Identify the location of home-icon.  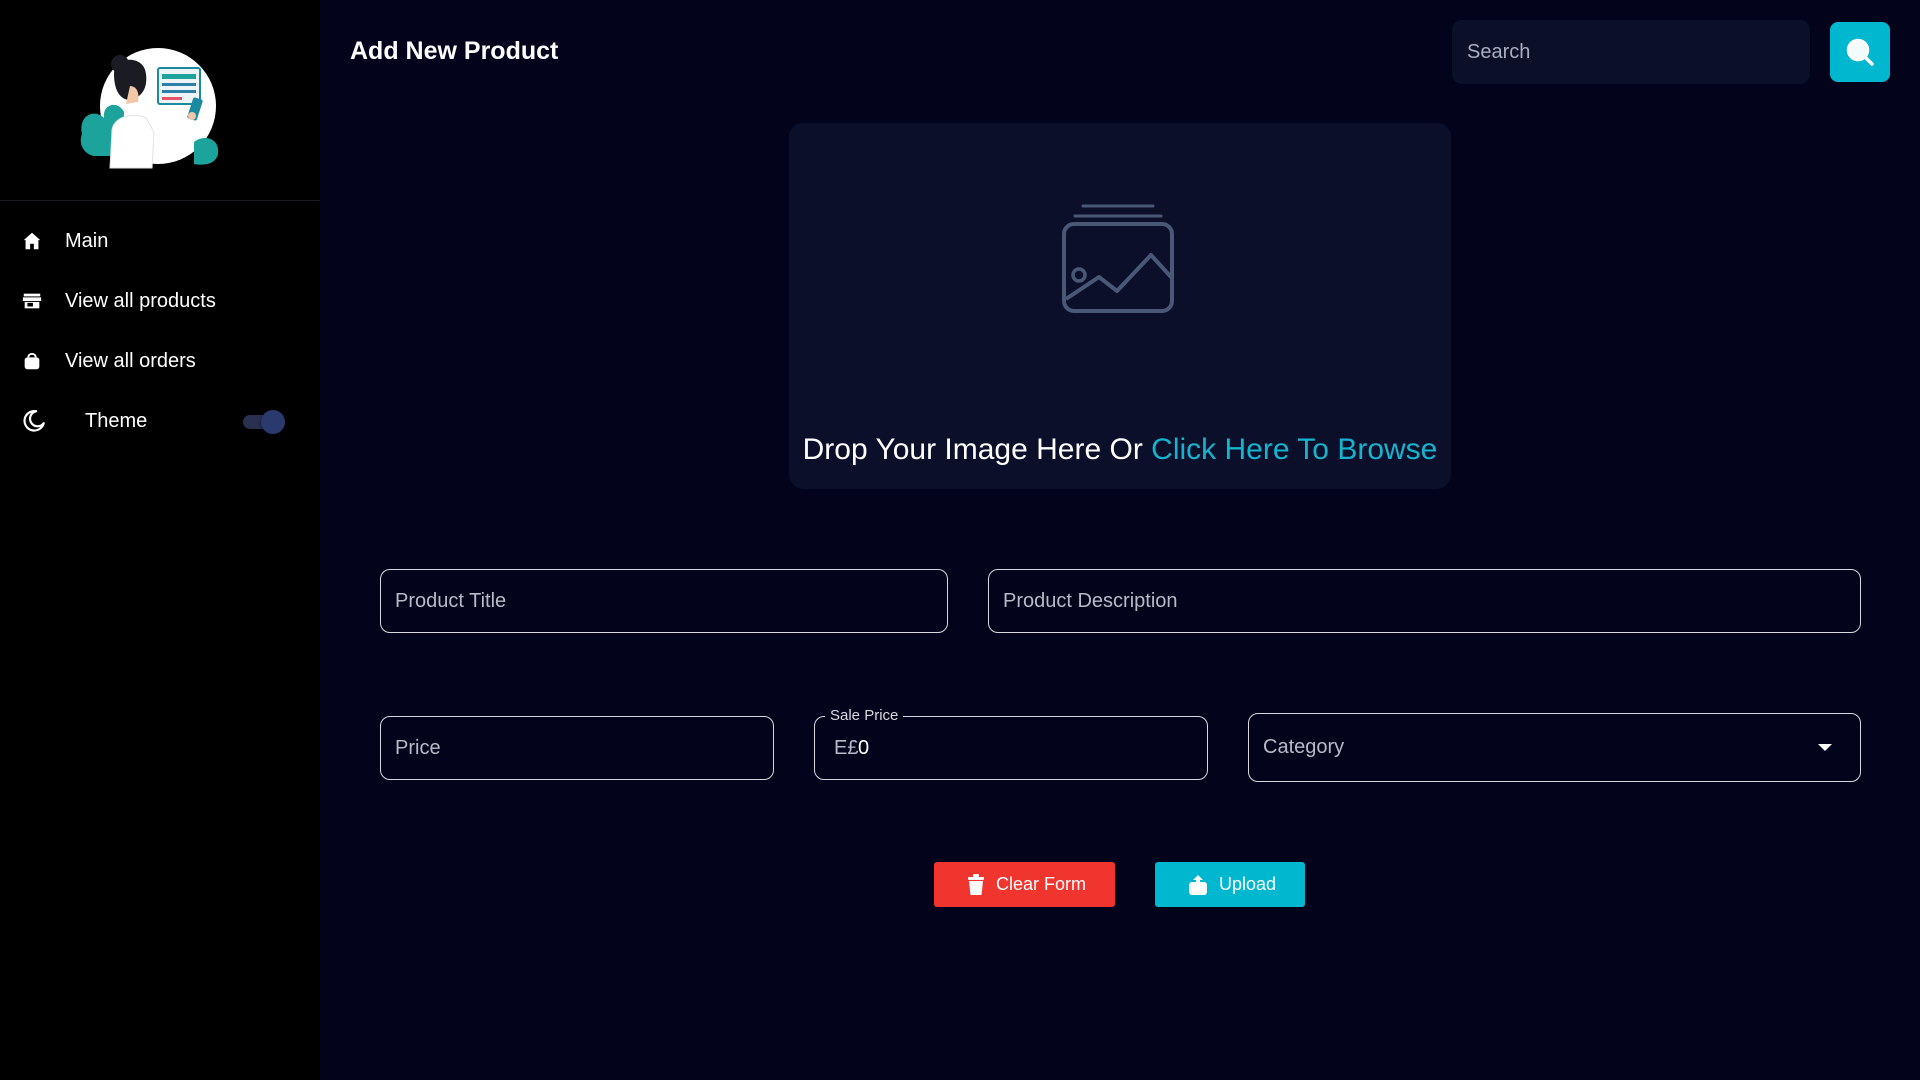
(32, 241).